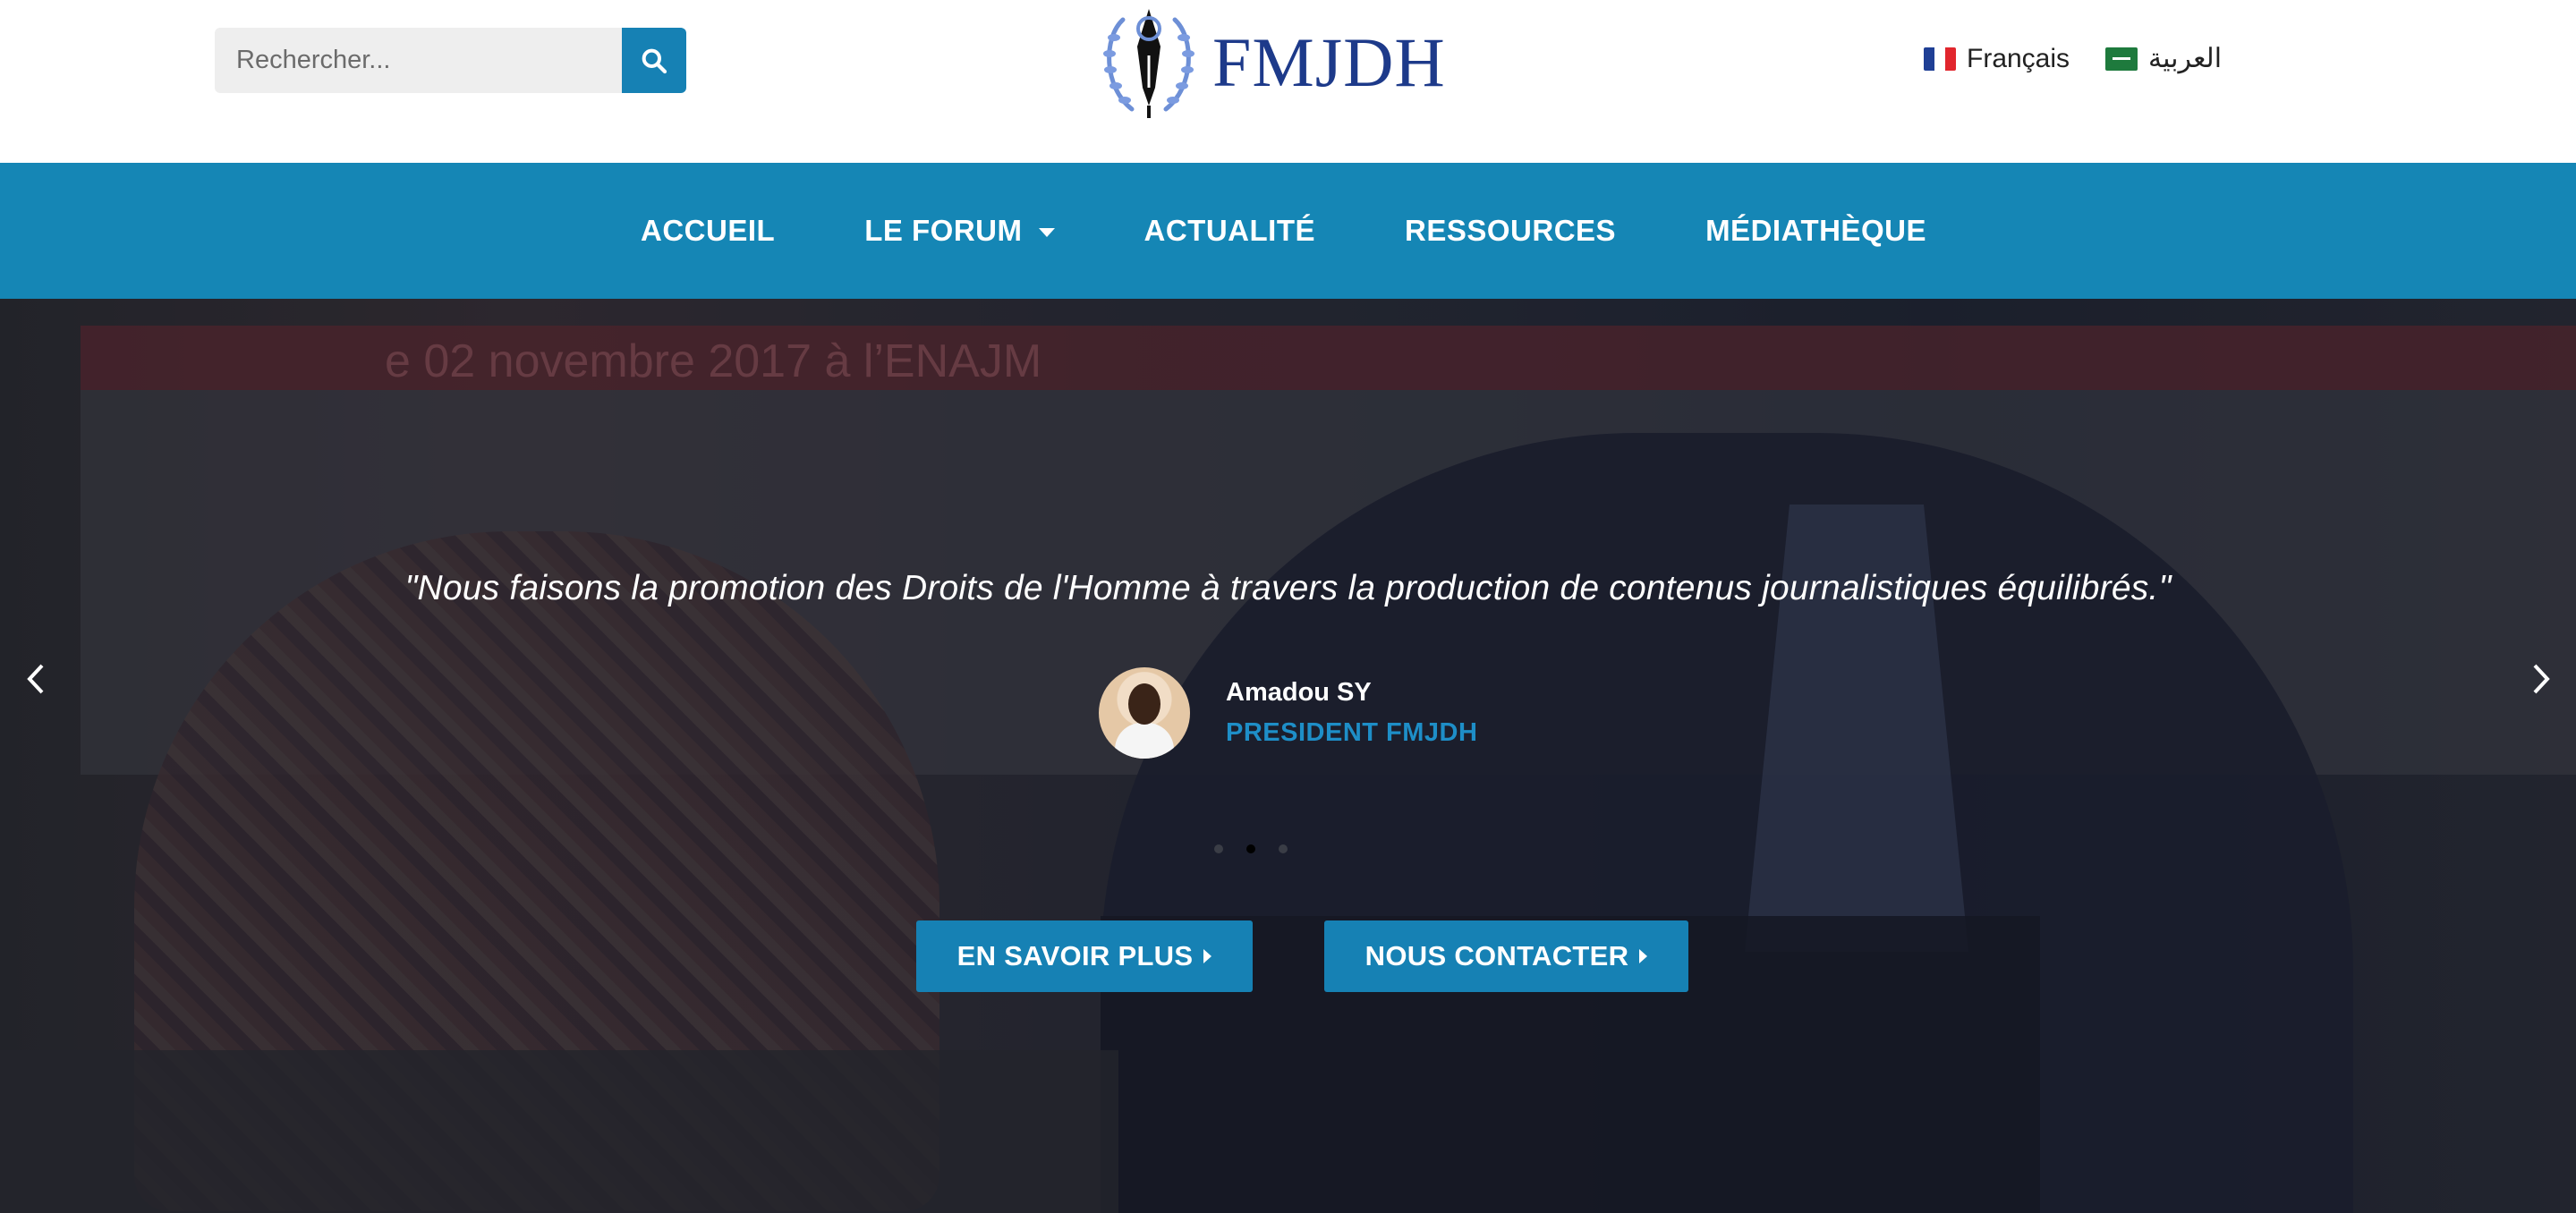 The image size is (2576, 1213). I want to click on search-icon, so click(654, 60).